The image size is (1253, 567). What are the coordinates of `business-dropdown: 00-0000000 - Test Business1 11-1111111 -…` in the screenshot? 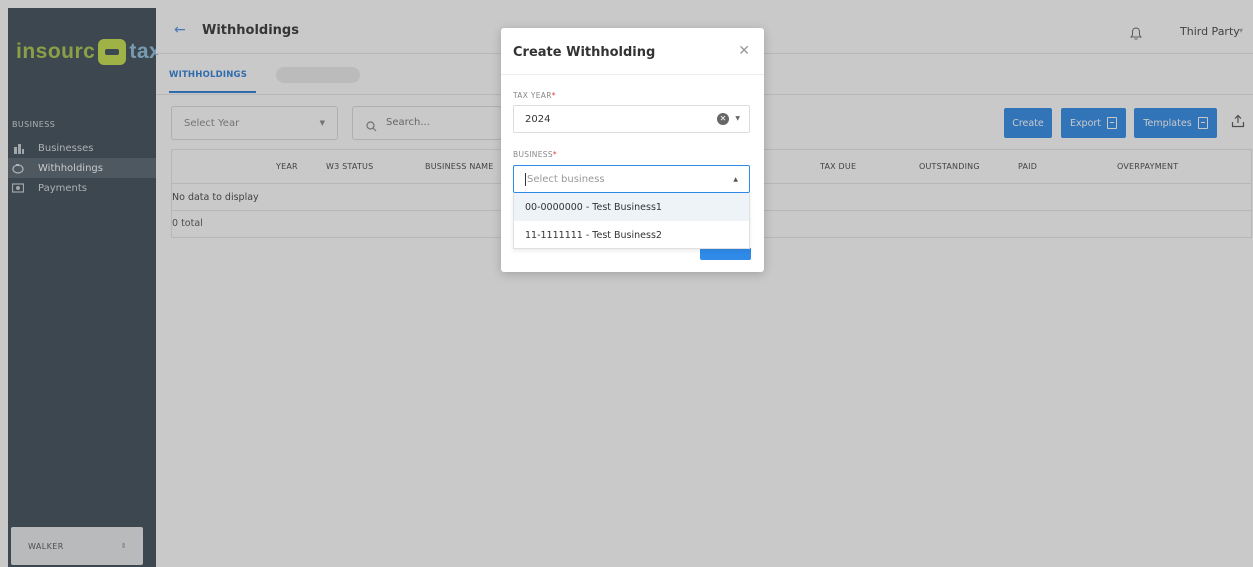 It's located at (631, 221).